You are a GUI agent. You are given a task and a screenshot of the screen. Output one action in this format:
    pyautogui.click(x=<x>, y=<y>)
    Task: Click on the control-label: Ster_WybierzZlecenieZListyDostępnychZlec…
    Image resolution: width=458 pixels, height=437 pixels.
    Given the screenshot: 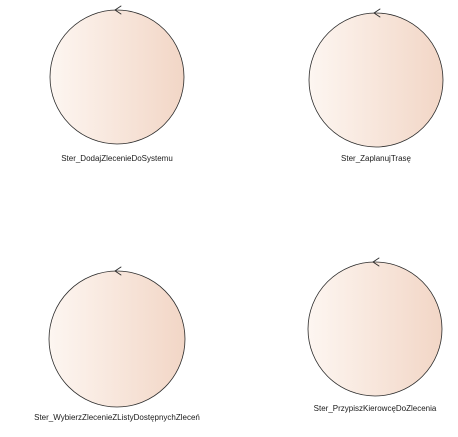 What is the action you would take?
    pyautogui.click(x=117, y=417)
    